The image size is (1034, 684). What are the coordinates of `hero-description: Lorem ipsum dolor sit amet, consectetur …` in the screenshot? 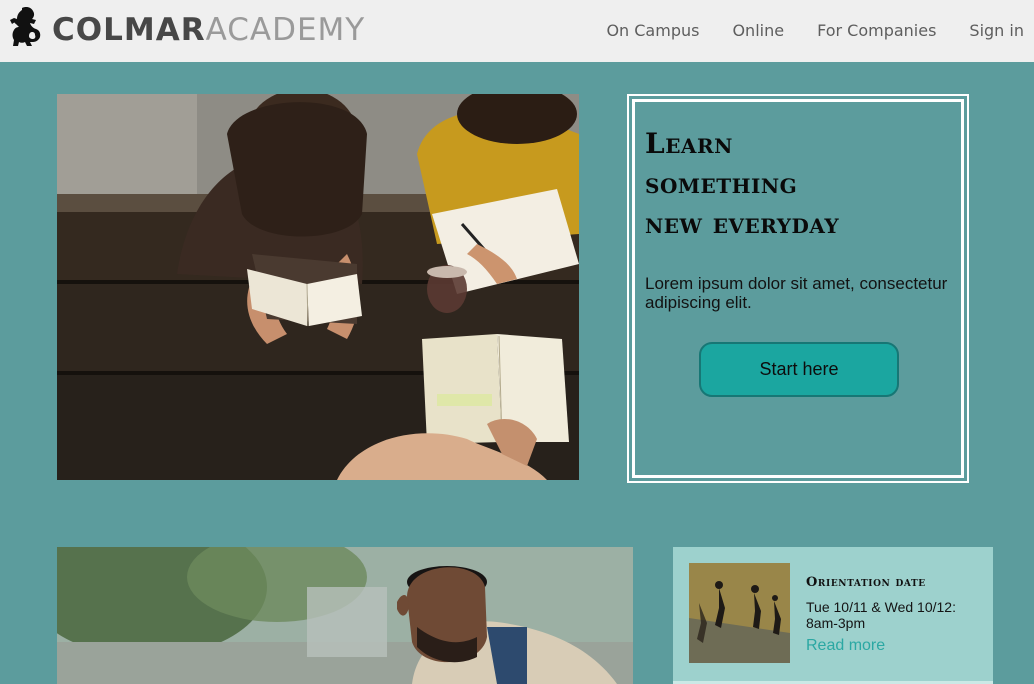 It's located at (796, 293).